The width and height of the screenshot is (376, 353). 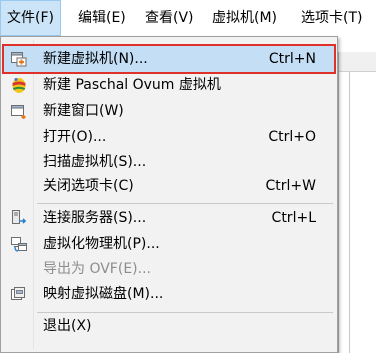 I want to click on menu-item-shortcut: Ctrl+N, so click(x=292, y=59).